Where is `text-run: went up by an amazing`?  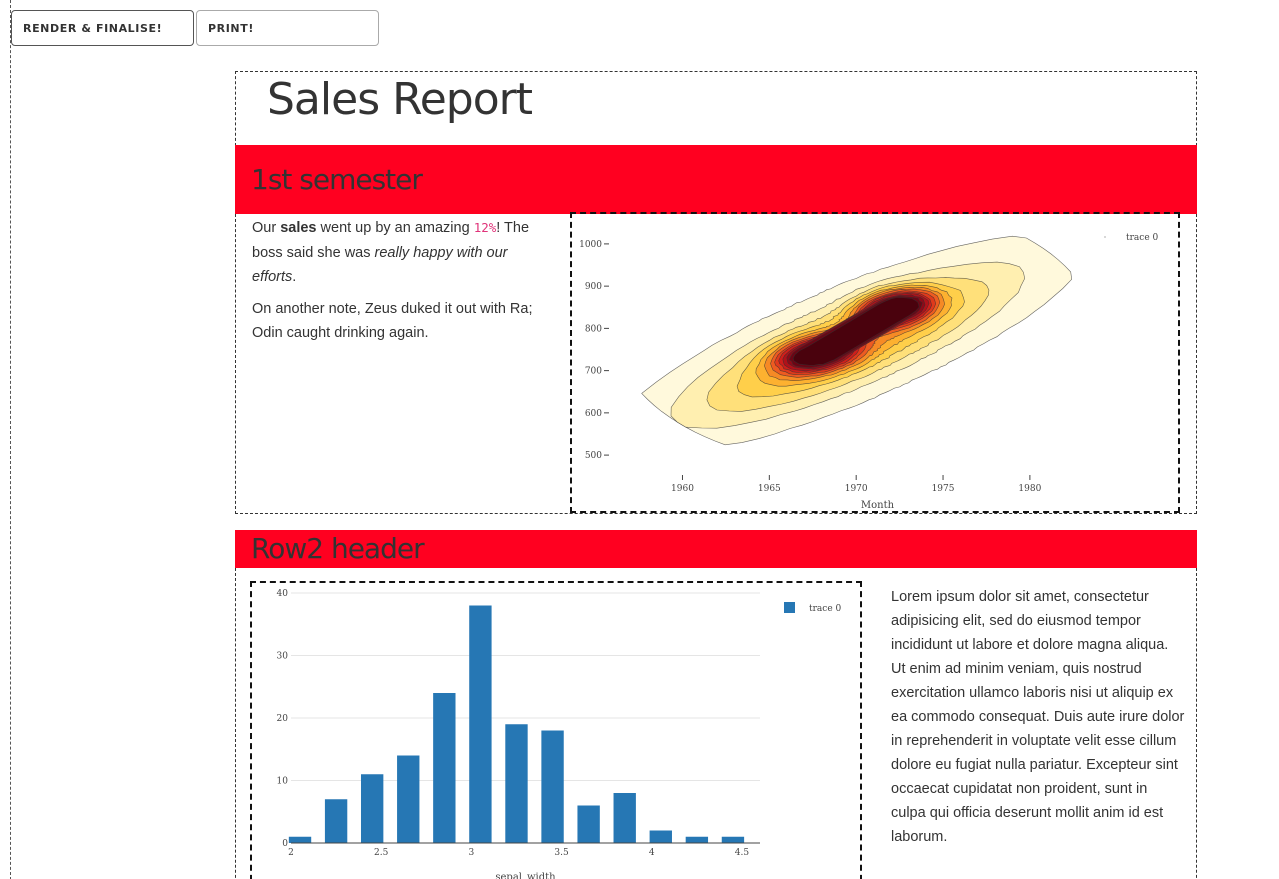
text-run: went up by an amazing is located at coordinates (395, 228).